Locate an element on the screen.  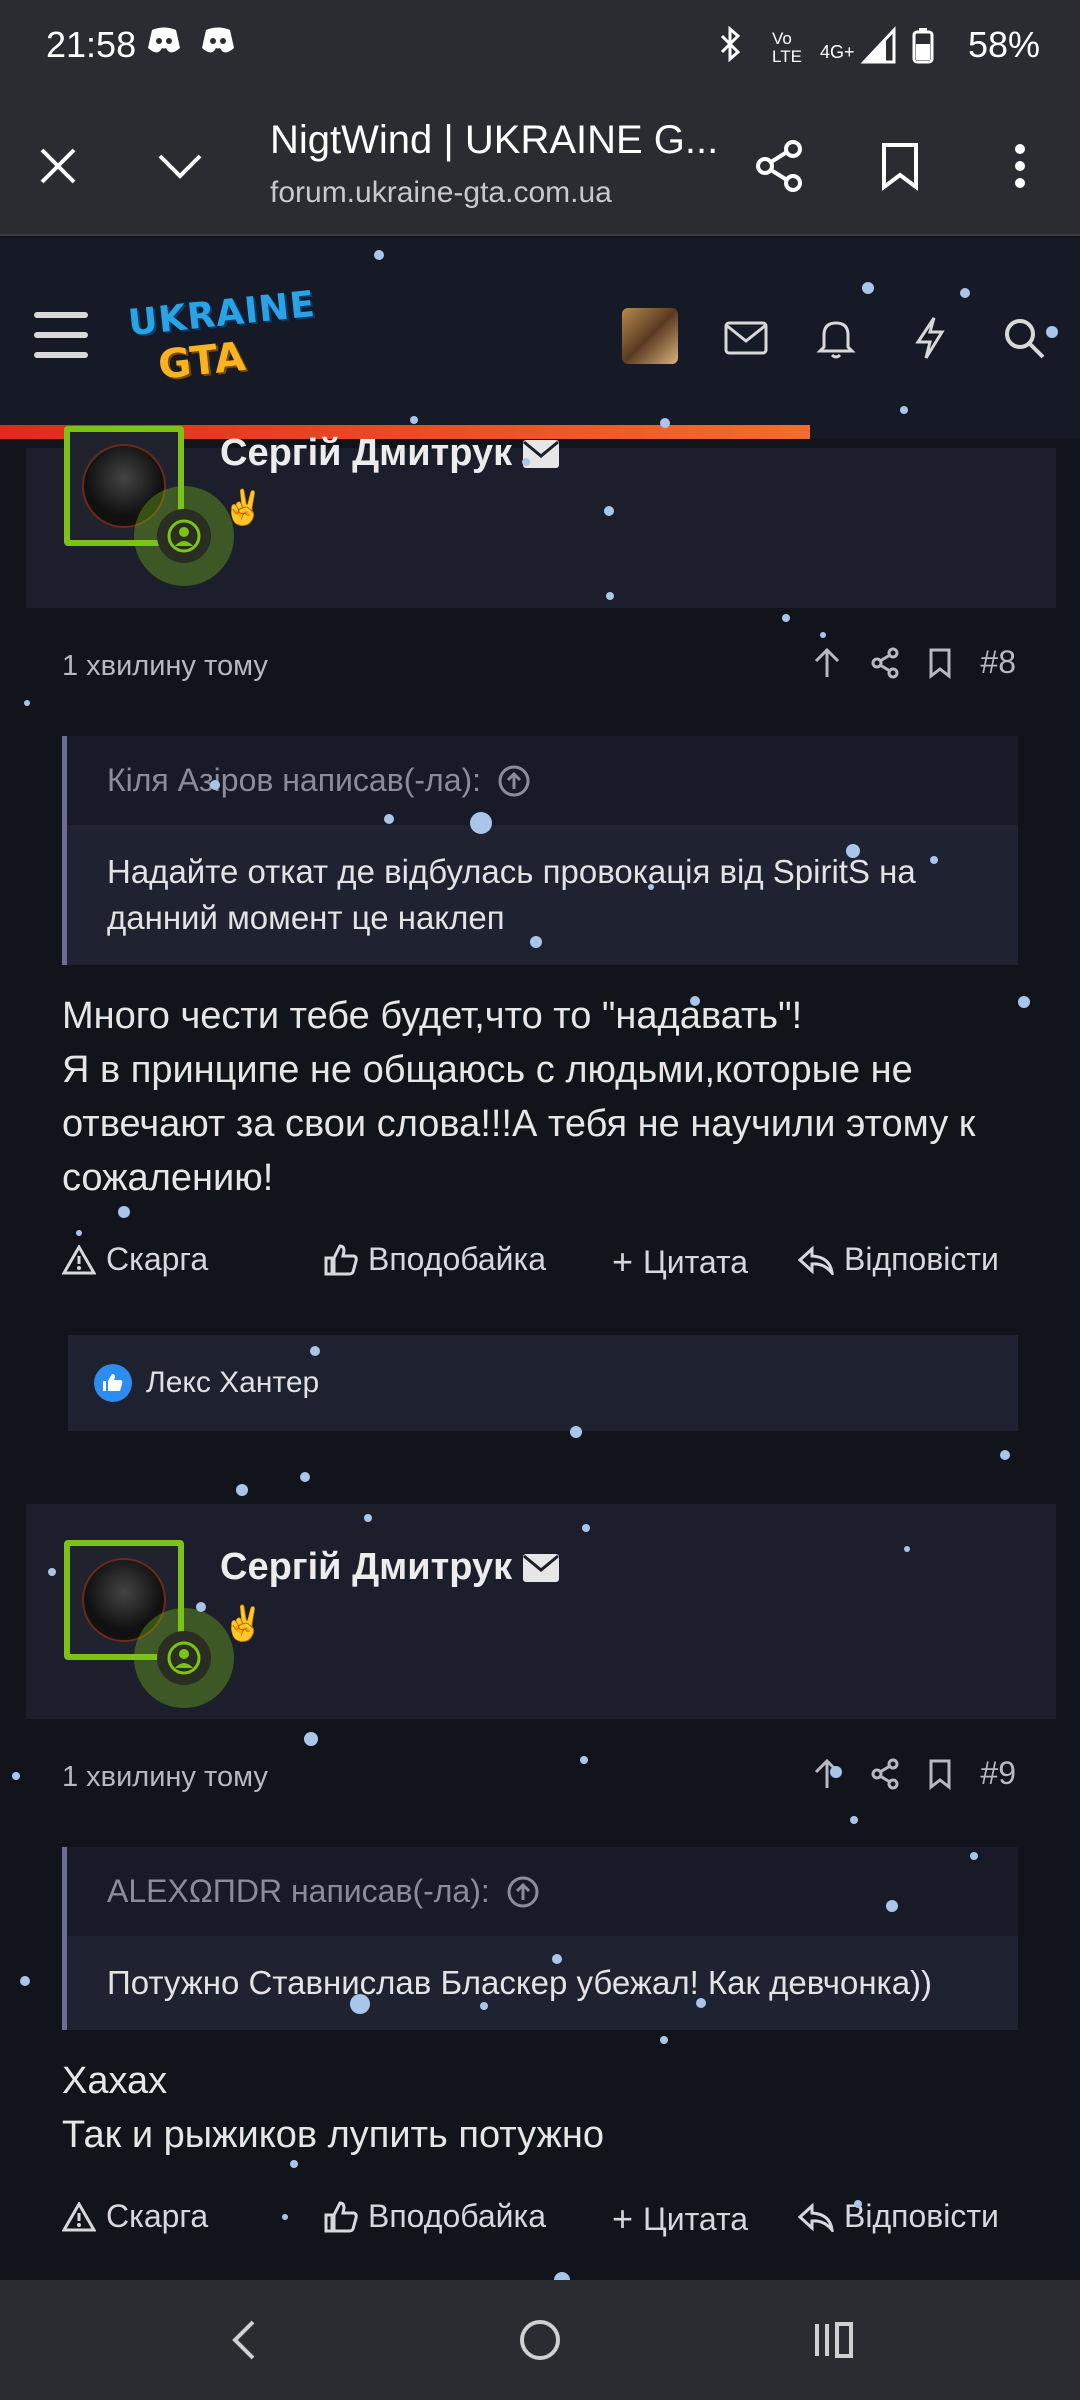
close-tab-button is located at coordinates (58, 166).